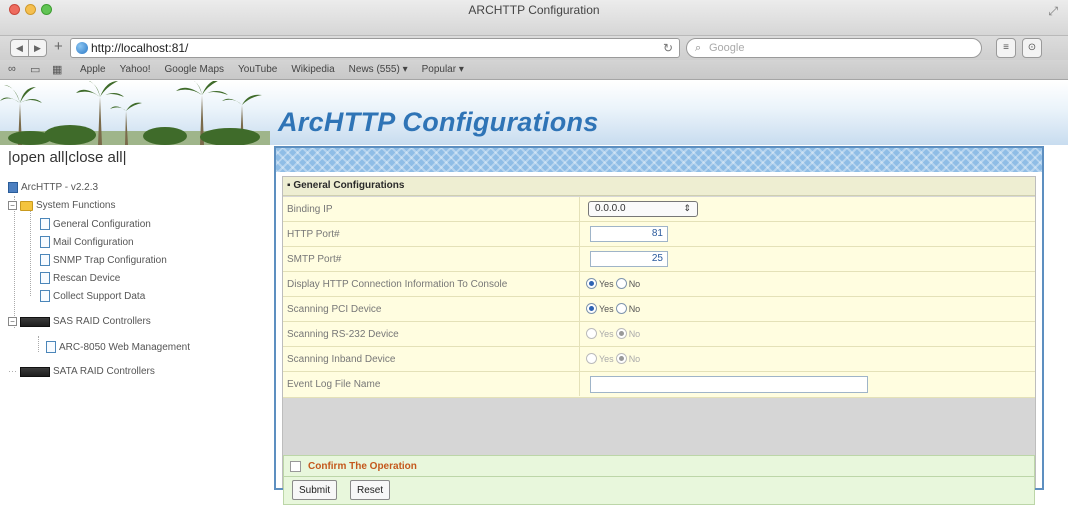 The width and height of the screenshot is (1068, 512). I want to click on binding-ip-select: 0.0.0.0 ⇕, so click(643, 209).